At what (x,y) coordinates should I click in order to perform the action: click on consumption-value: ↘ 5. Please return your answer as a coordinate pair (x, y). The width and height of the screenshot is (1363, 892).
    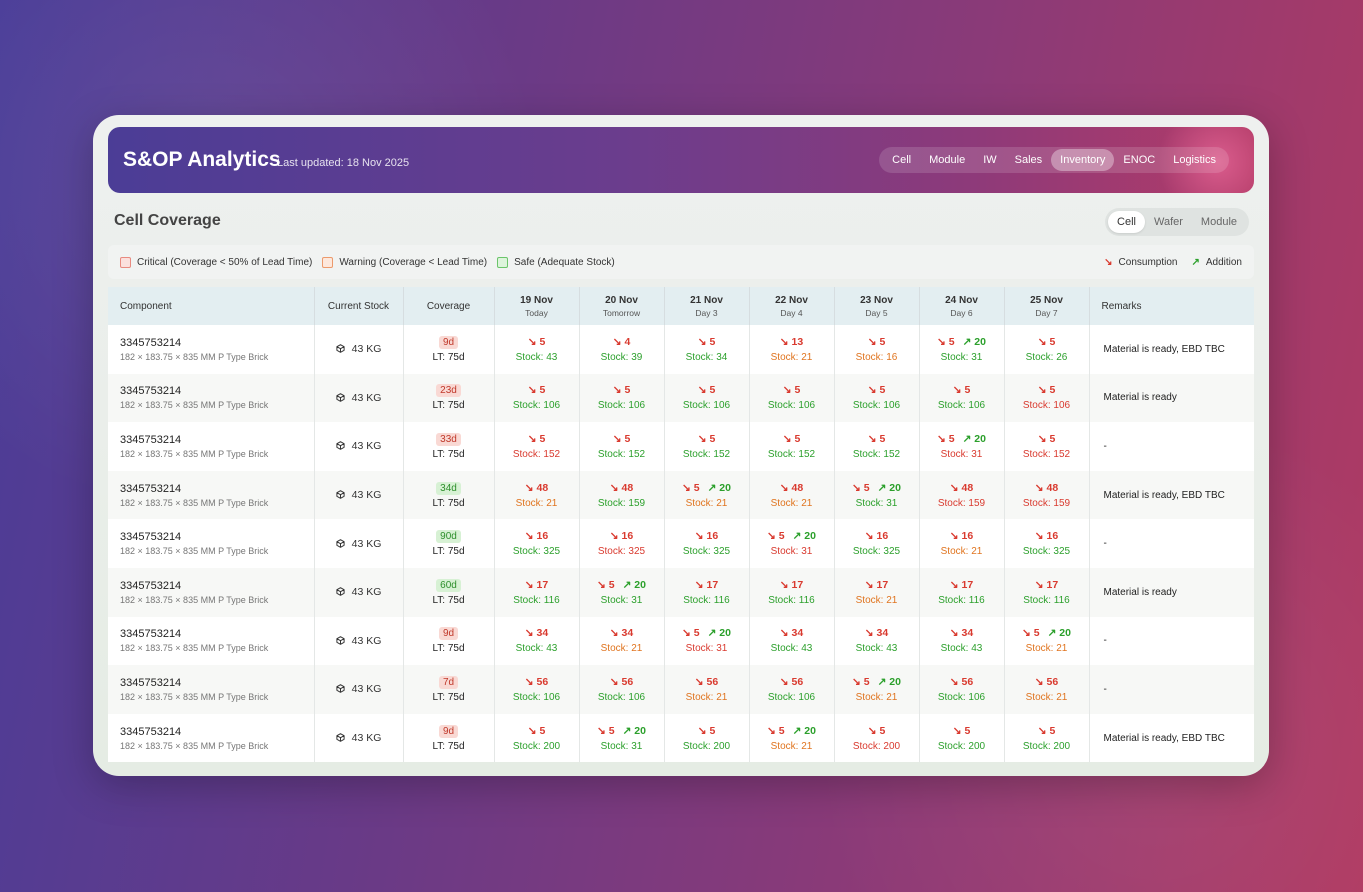
    Looking at the image, I should click on (961, 730).